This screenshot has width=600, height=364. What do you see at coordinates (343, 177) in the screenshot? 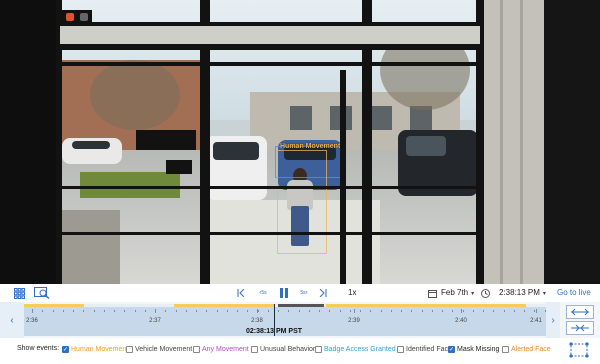
I see `door-frame` at bounding box center [343, 177].